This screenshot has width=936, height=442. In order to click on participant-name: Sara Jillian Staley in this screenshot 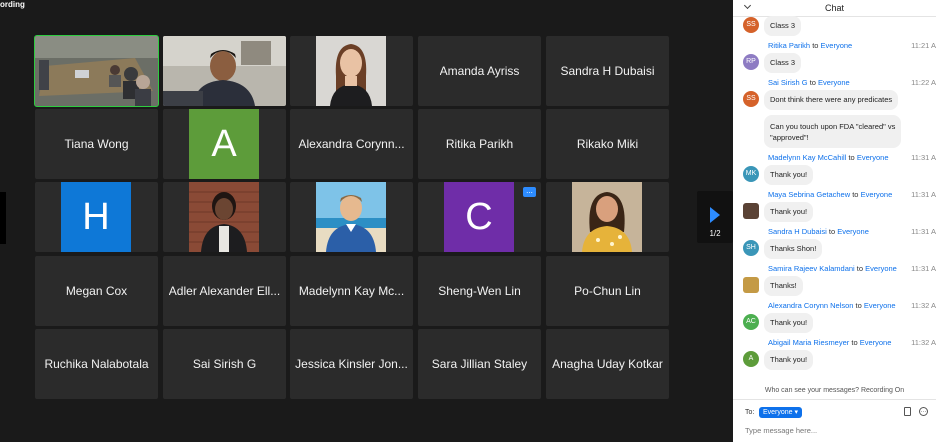, I will do `click(479, 364)`.